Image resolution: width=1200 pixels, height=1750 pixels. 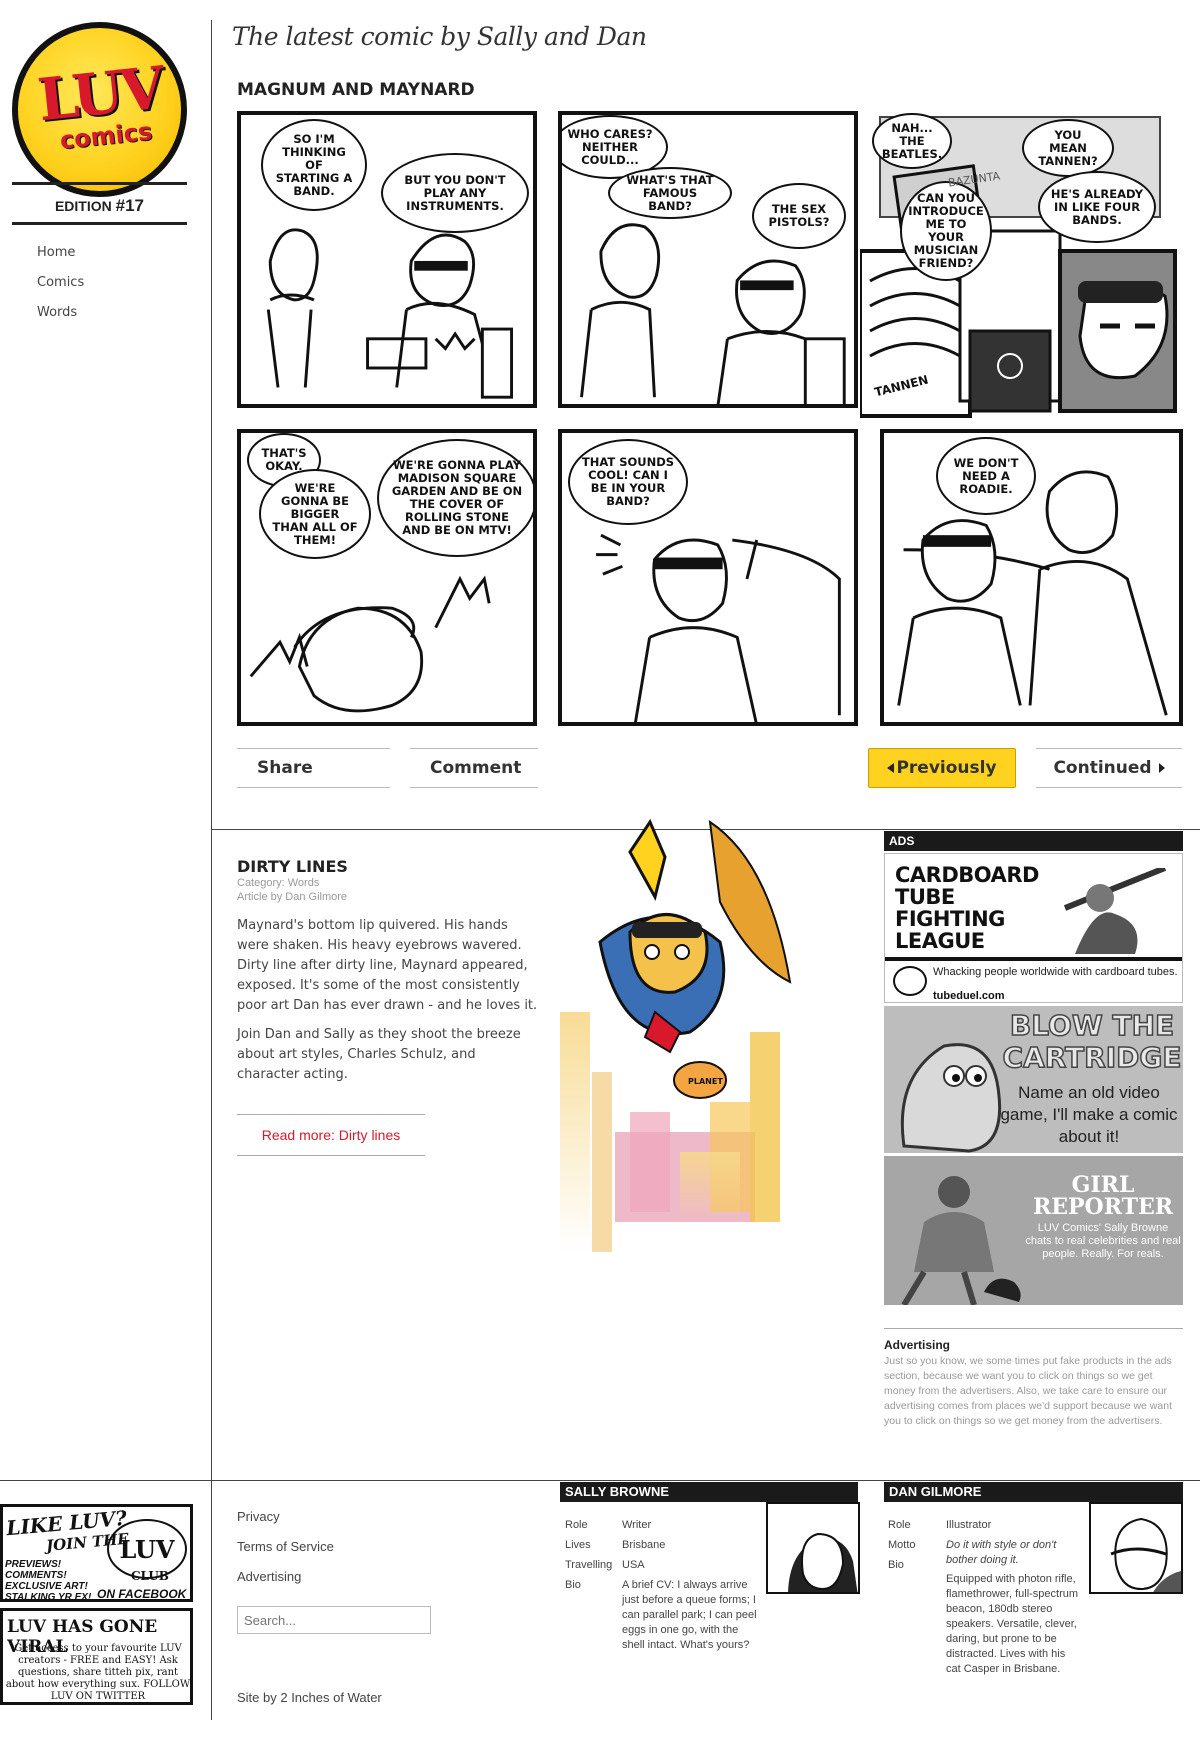 I want to click on bio-value: Brisbane, so click(x=644, y=1545).